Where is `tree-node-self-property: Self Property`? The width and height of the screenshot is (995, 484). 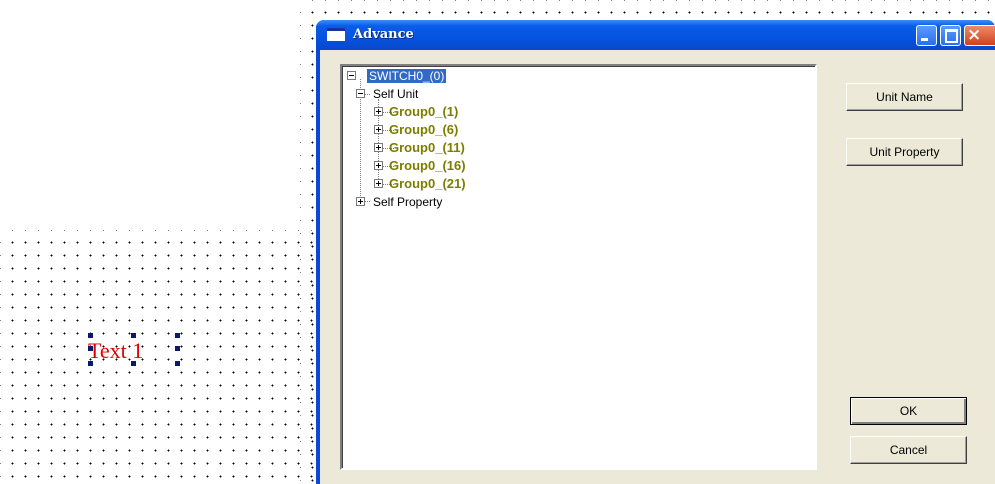
tree-node-self-property: Self Property is located at coordinates (407, 202).